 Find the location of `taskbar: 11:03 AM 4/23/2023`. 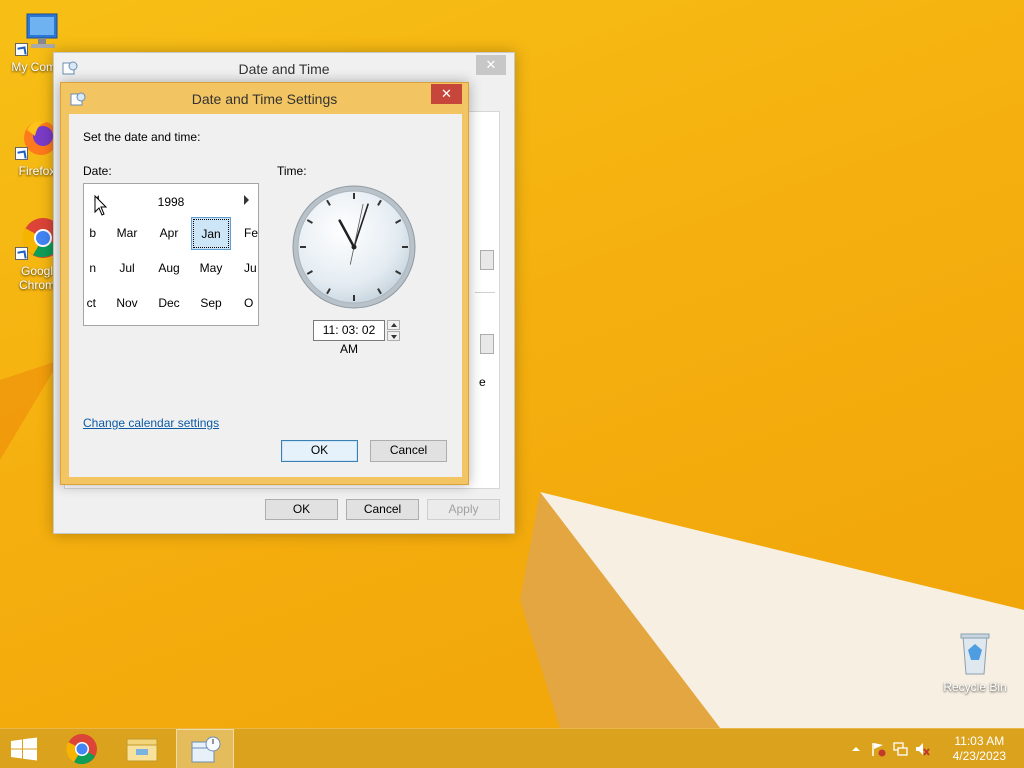

taskbar: 11:03 AM 4/23/2023 is located at coordinates (512, 748).